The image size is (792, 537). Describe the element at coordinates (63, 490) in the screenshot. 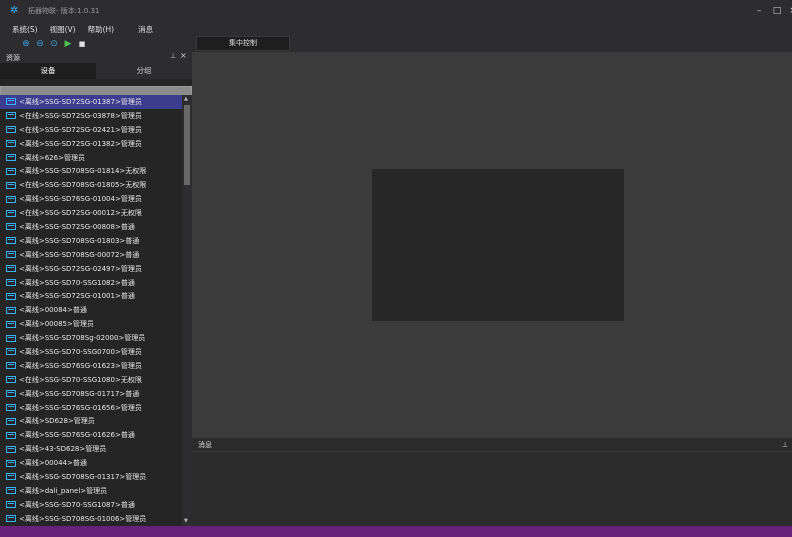

I see `device-label: <离线>dali_panel>管理员` at that location.